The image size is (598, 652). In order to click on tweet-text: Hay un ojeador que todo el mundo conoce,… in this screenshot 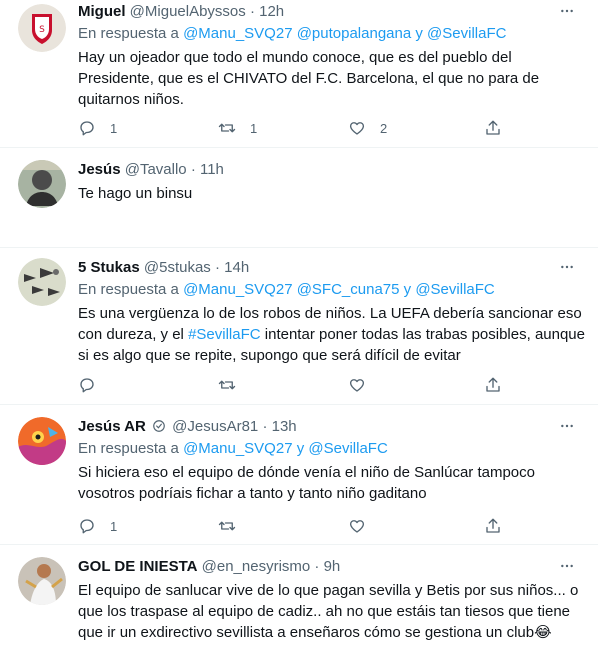, I will do `click(309, 78)`.